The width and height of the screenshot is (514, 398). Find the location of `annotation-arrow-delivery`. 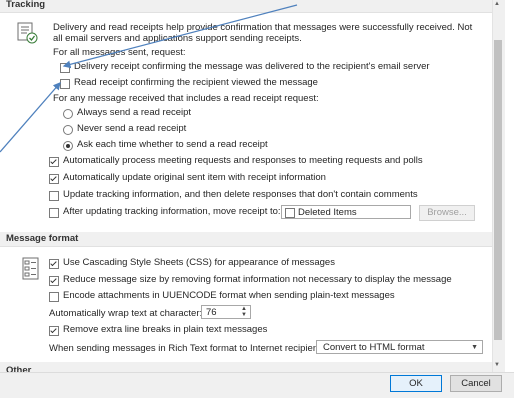

annotation-arrow-delivery is located at coordinates (180, 36).